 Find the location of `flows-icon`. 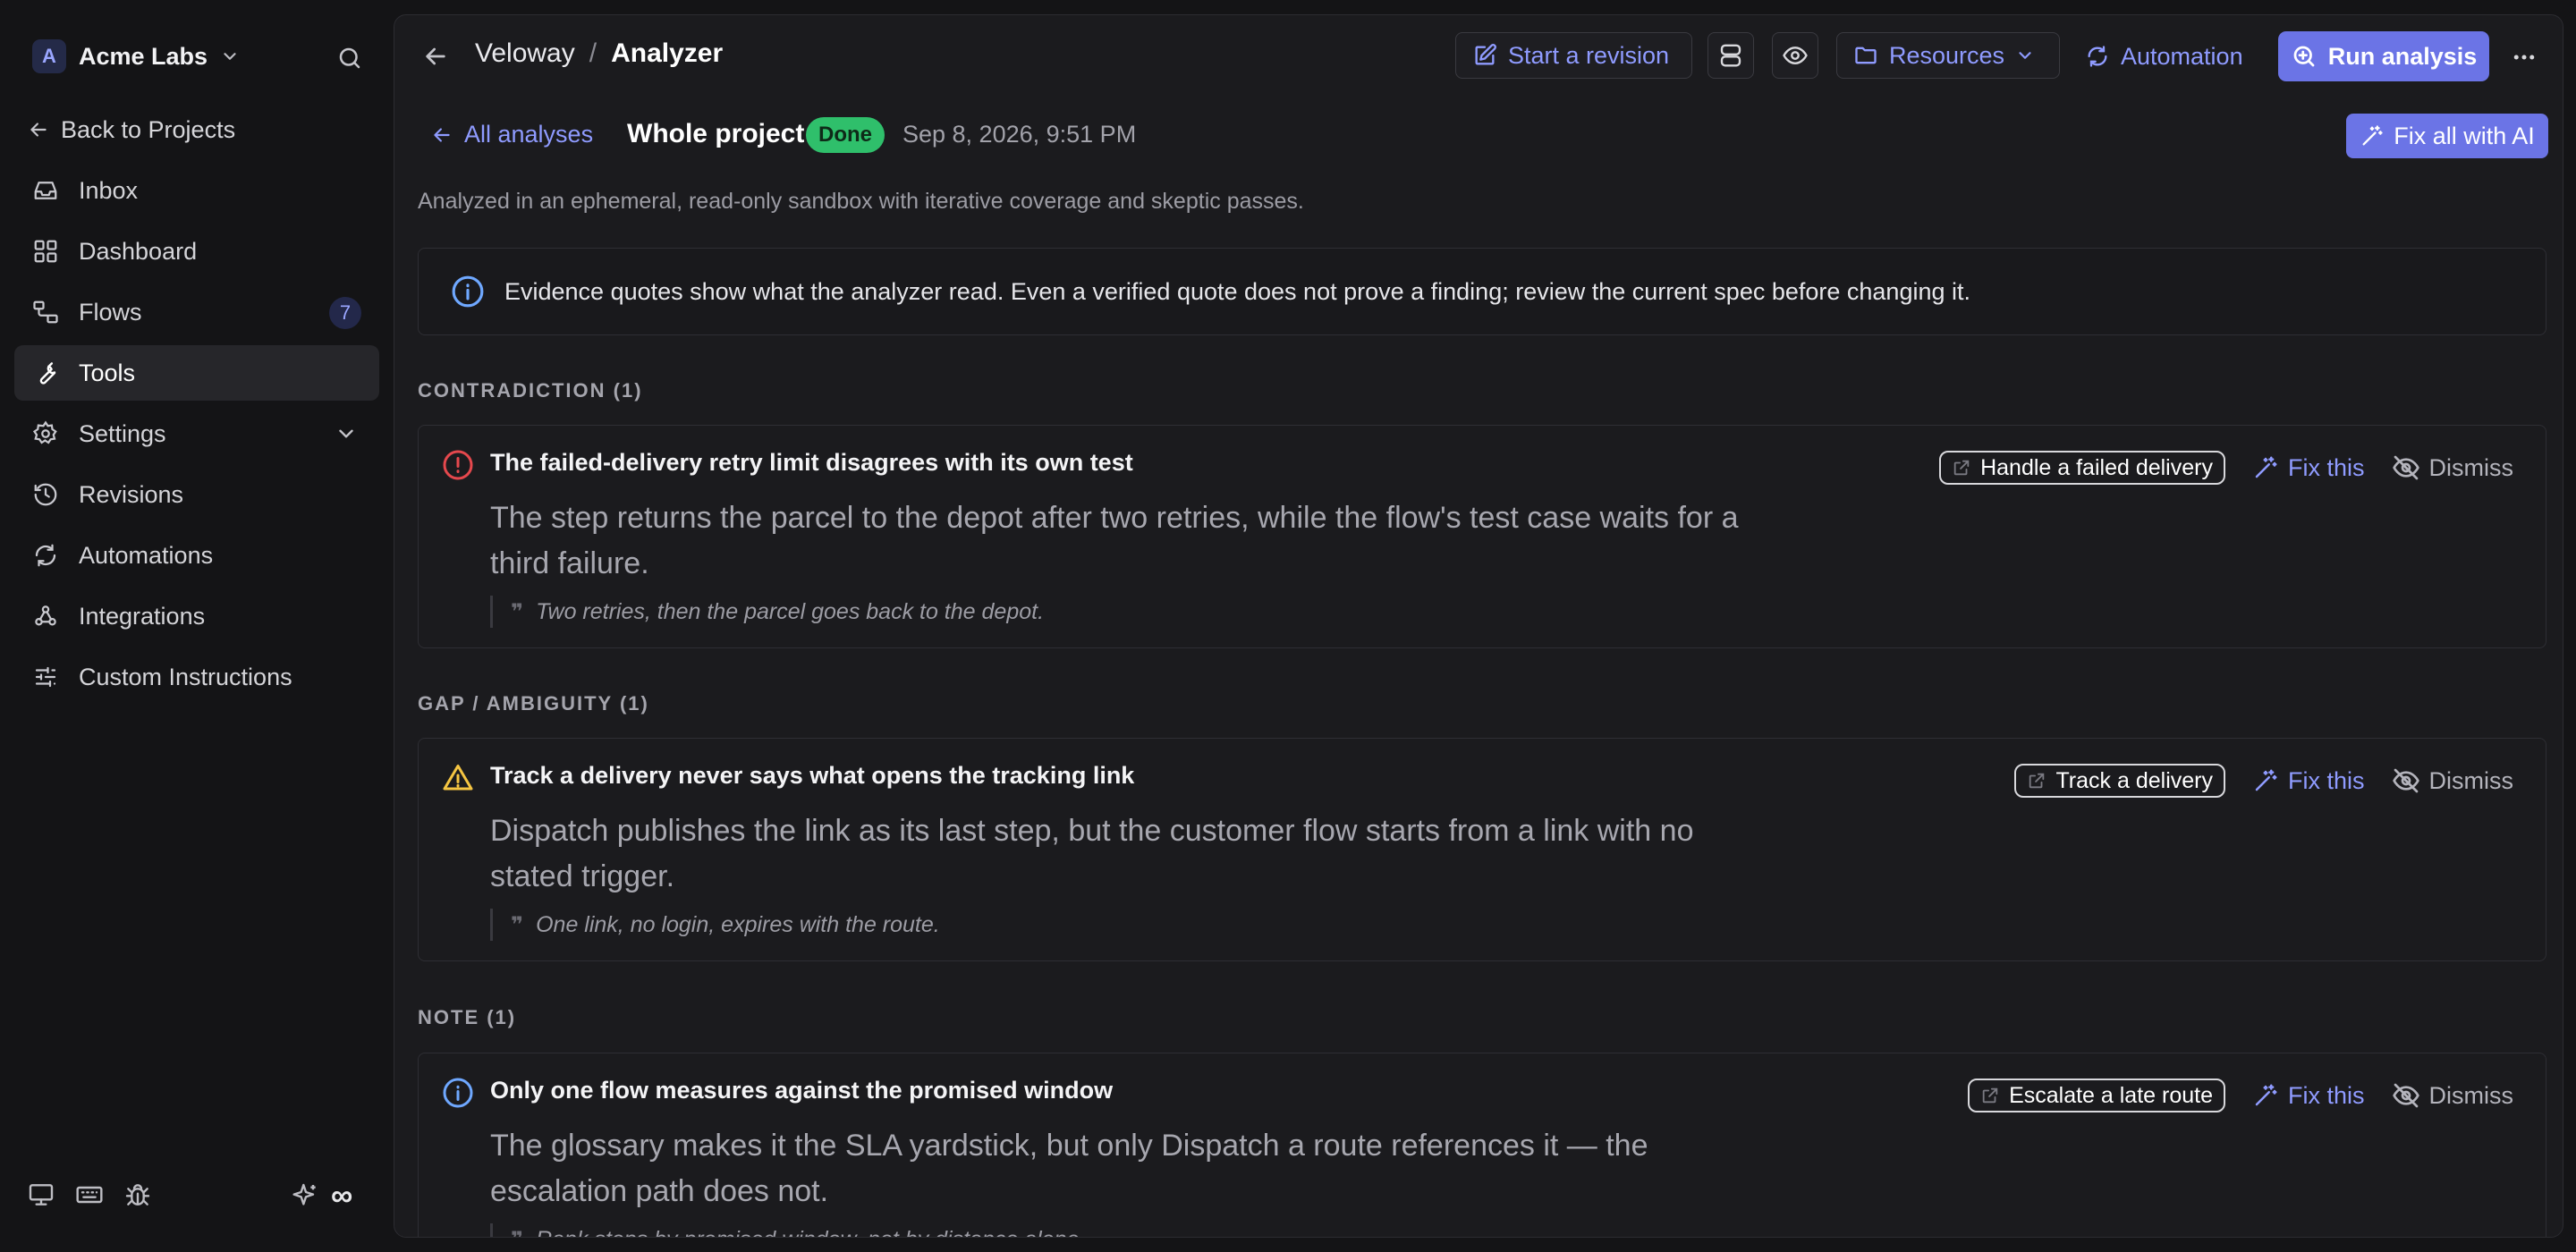

flows-icon is located at coordinates (45, 312).